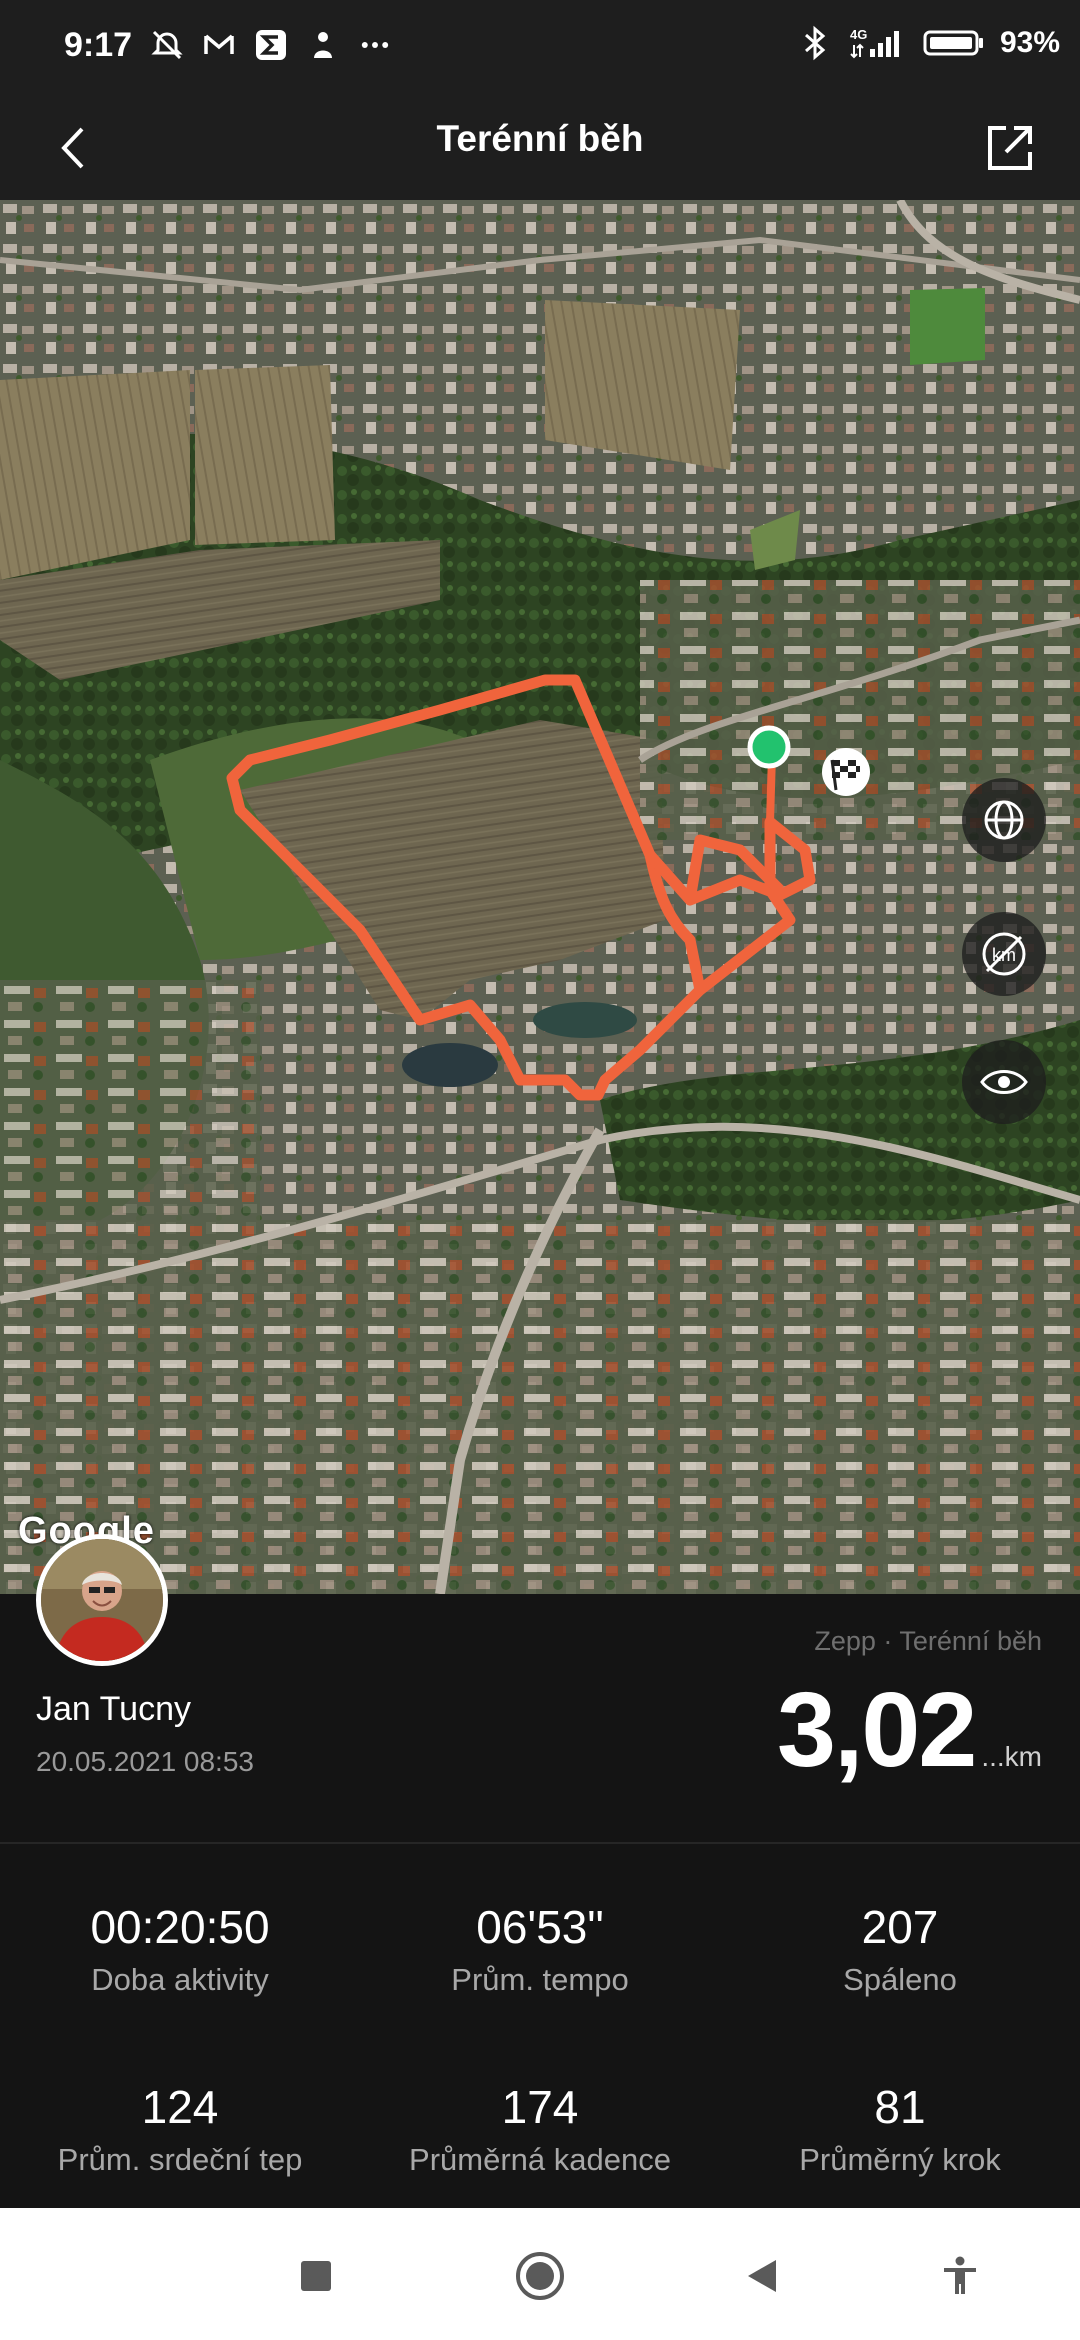  What do you see at coordinates (98, 45) in the screenshot?
I see `status-time: 9:17` at bounding box center [98, 45].